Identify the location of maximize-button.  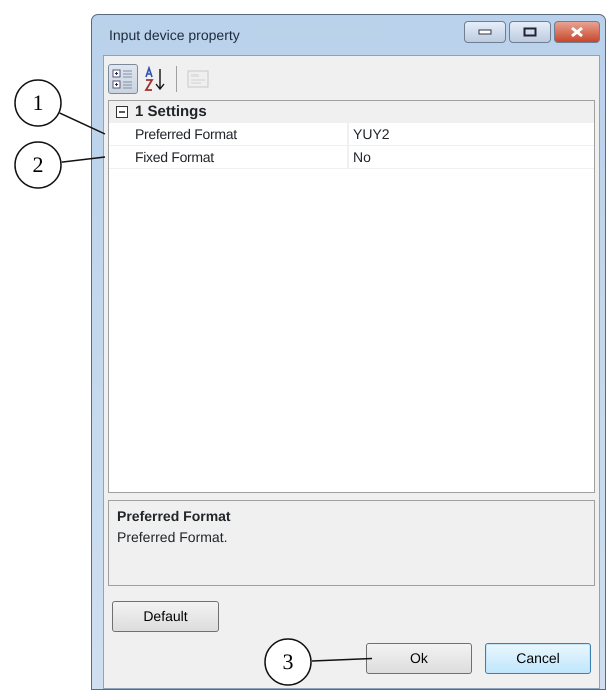
(530, 32).